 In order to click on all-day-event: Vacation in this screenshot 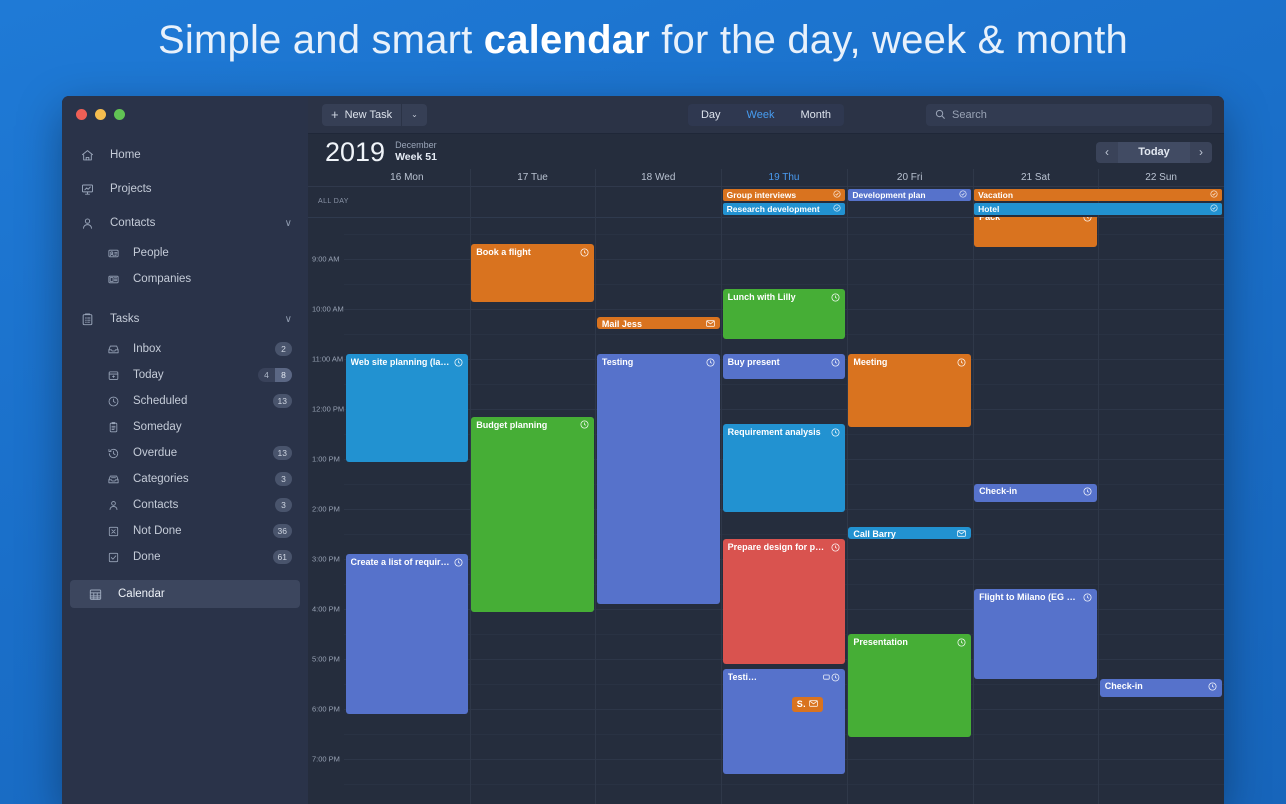, I will do `click(1098, 195)`.